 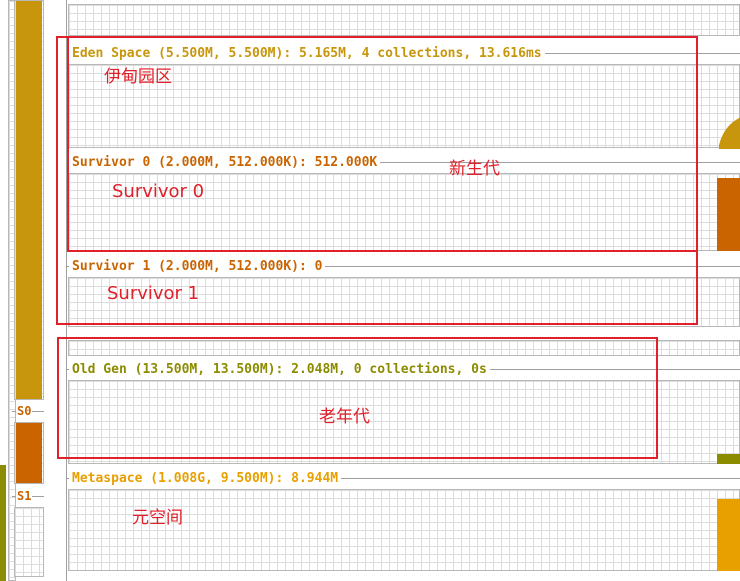 What do you see at coordinates (728, 535) in the screenshot?
I see `metaspace-usage-bar` at bounding box center [728, 535].